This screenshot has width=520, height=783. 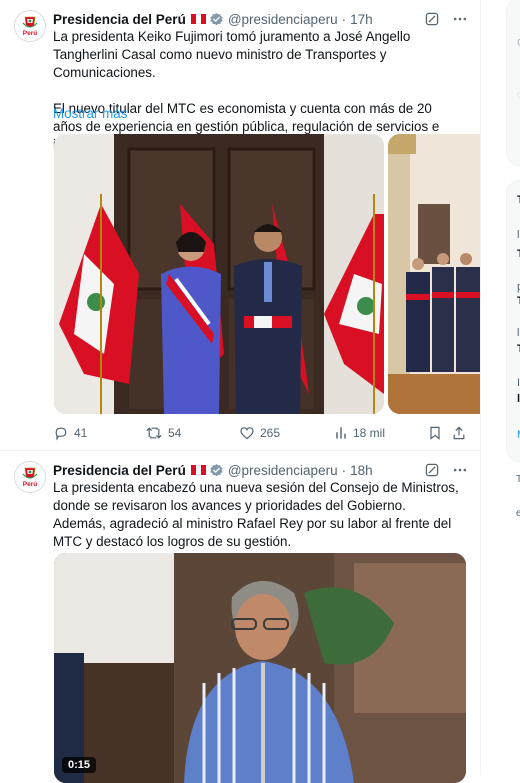 I want to click on views-icon, so click(x=341, y=433).